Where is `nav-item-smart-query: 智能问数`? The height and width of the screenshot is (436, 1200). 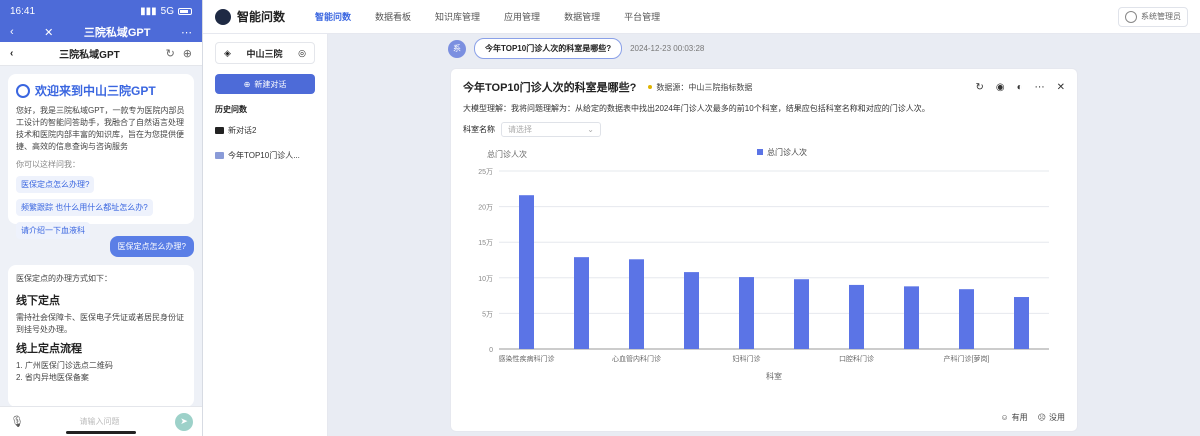 nav-item-smart-query: 智能问数 is located at coordinates (333, 16).